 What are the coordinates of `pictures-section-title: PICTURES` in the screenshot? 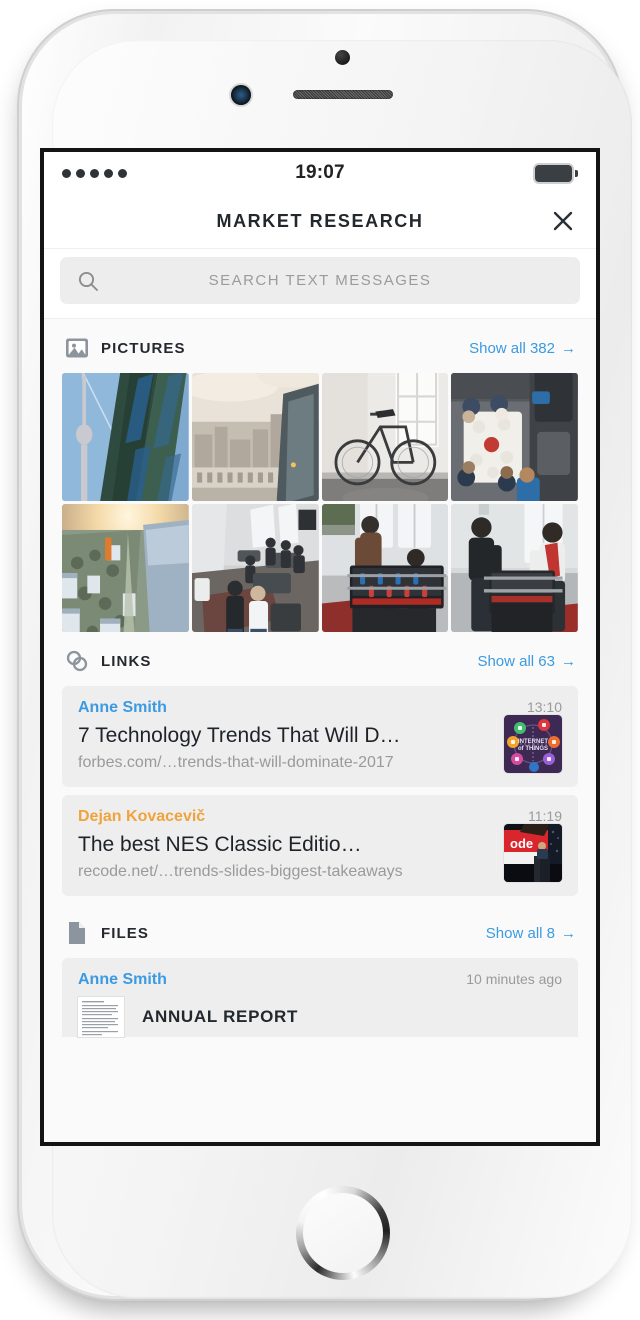 It's located at (143, 348).